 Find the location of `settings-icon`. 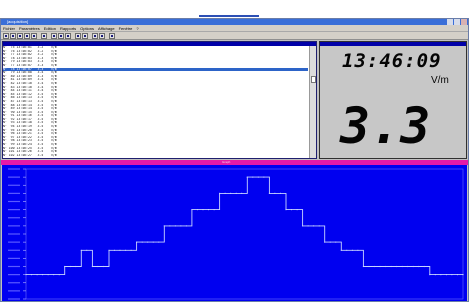

settings-icon is located at coordinates (68, 36).